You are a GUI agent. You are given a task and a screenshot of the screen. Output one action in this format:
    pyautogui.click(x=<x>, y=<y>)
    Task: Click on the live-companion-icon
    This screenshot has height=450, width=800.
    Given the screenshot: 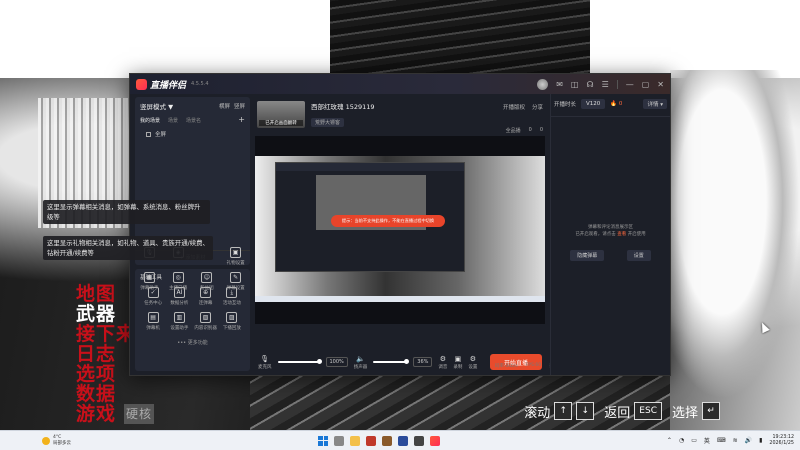 What is the action you would take?
    pyautogui.click(x=435, y=440)
    